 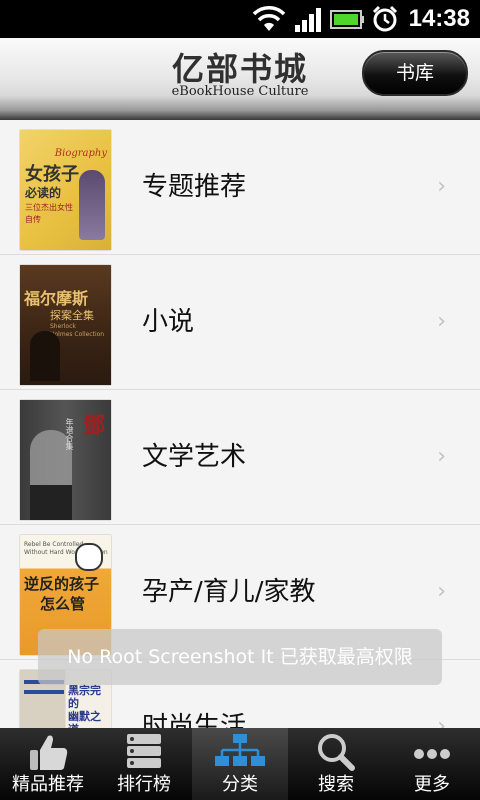 What do you see at coordinates (49, 752) in the screenshot?
I see `thumbs-up-icon` at bounding box center [49, 752].